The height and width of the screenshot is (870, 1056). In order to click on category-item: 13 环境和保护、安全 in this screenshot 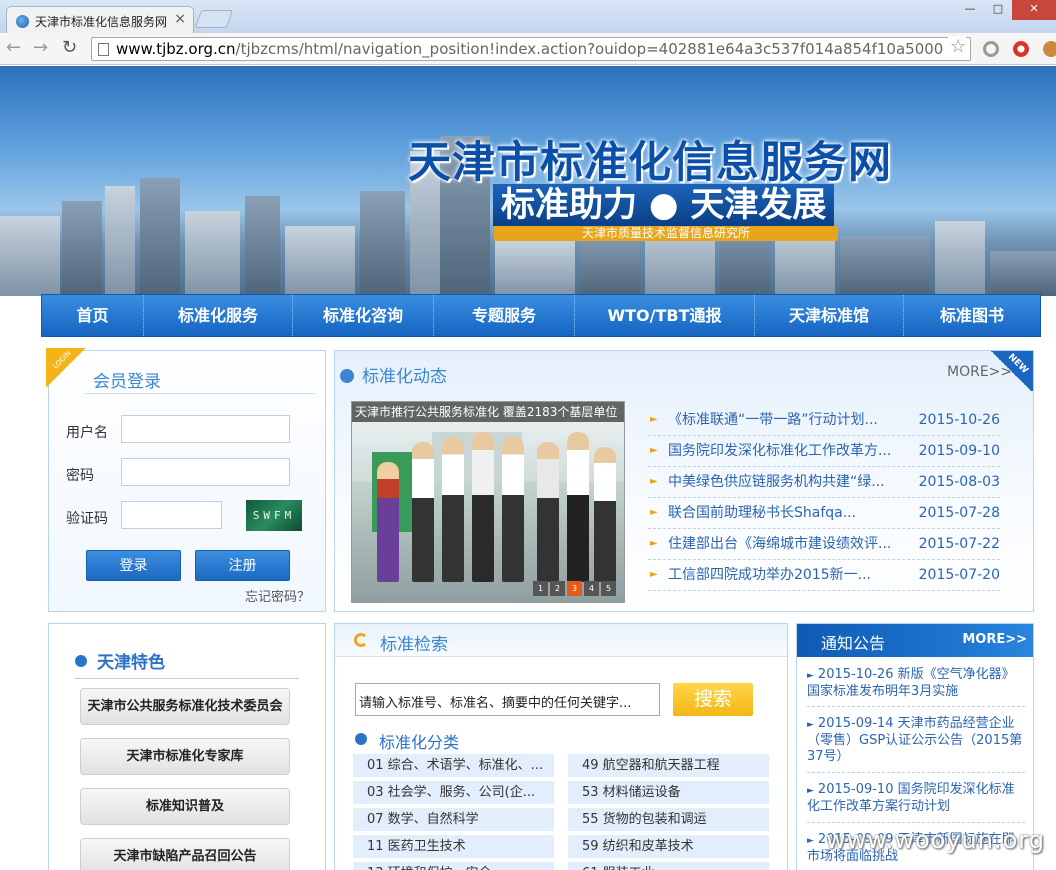, I will do `click(453, 866)`.